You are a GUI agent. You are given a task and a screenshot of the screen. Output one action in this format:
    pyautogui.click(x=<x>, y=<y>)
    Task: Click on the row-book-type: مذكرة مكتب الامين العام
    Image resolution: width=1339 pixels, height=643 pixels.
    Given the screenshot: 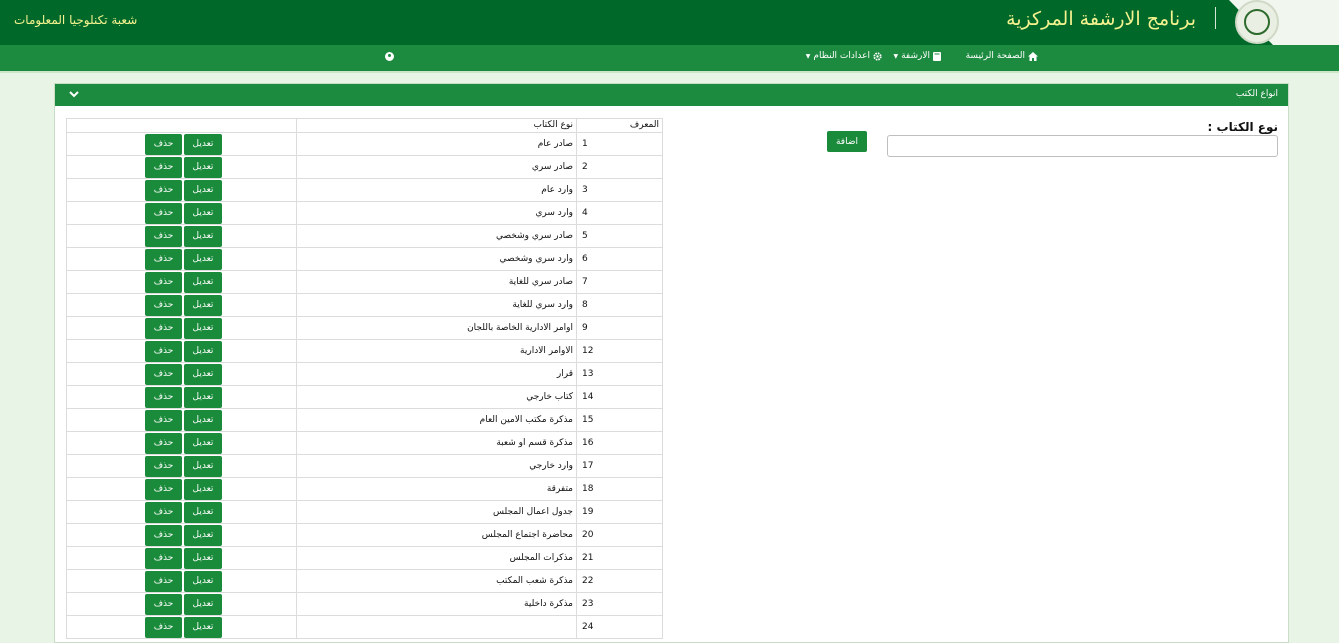 What is the action you would take?
    pyautogui.click(x=436, y=420)
    